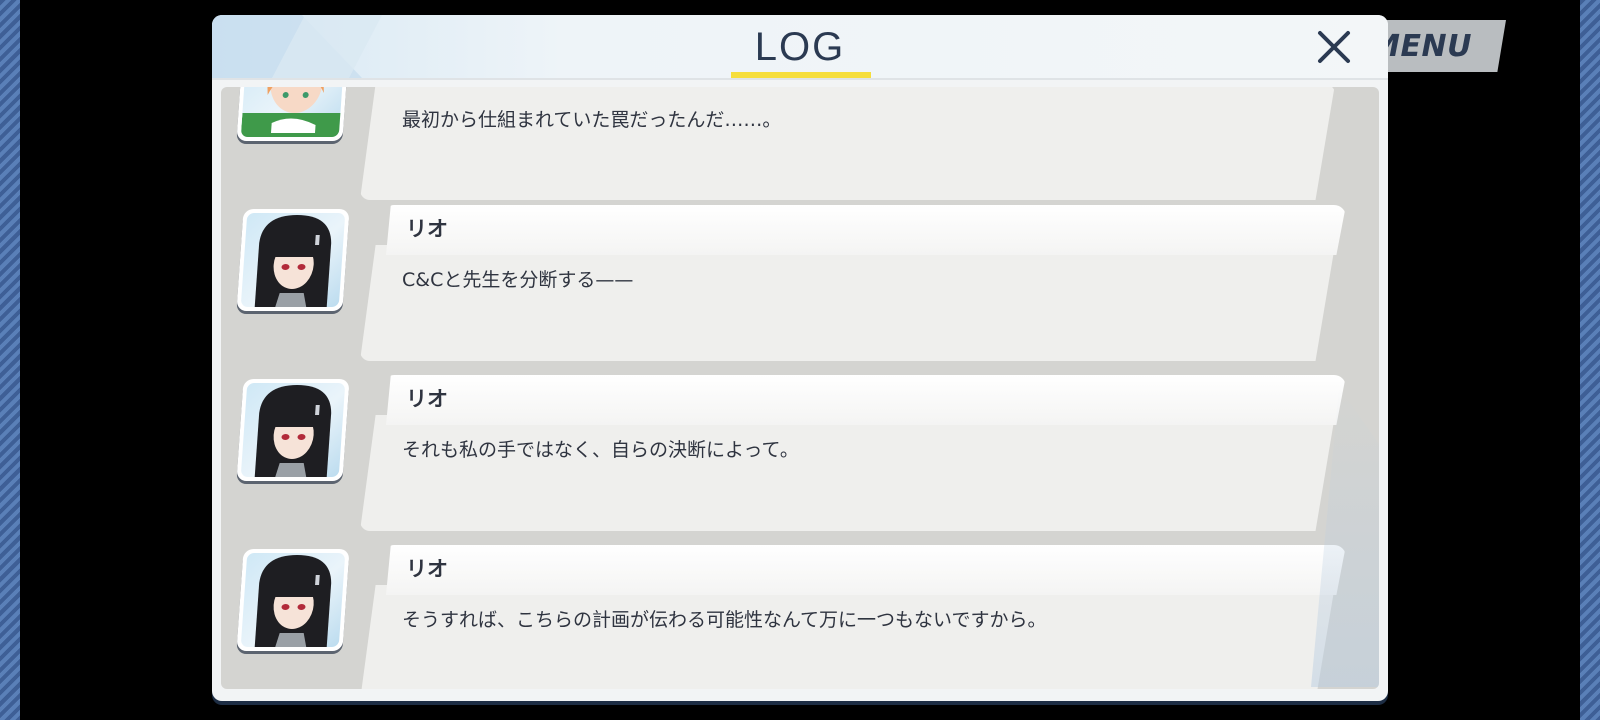  What do you see at coordinates (518, 280) in the screenshot?
I see `dialogue-text: C&Cと先生を分断する——` at bounding box center [518, 280].